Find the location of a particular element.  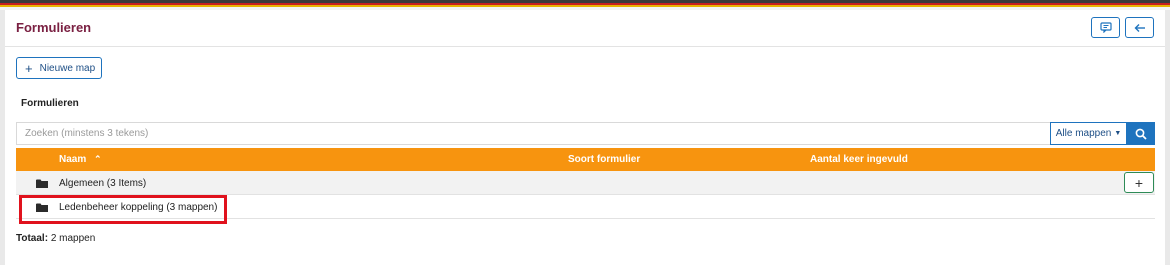

column-naam: Naam ⌃ is located at coordinates (80, 159).